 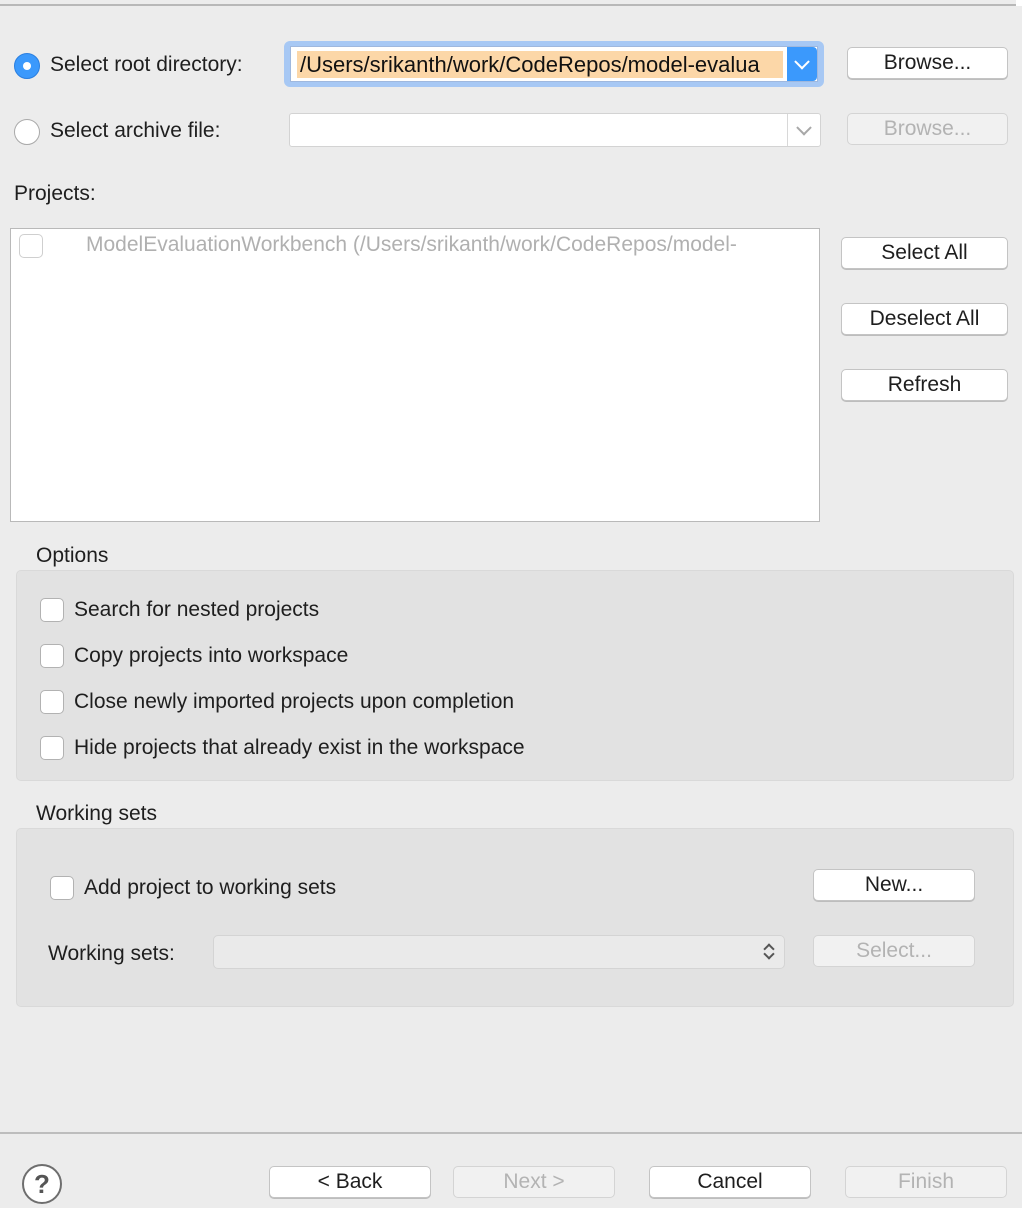 I want to click on root-directory-radio, so click(x=27, y=66).